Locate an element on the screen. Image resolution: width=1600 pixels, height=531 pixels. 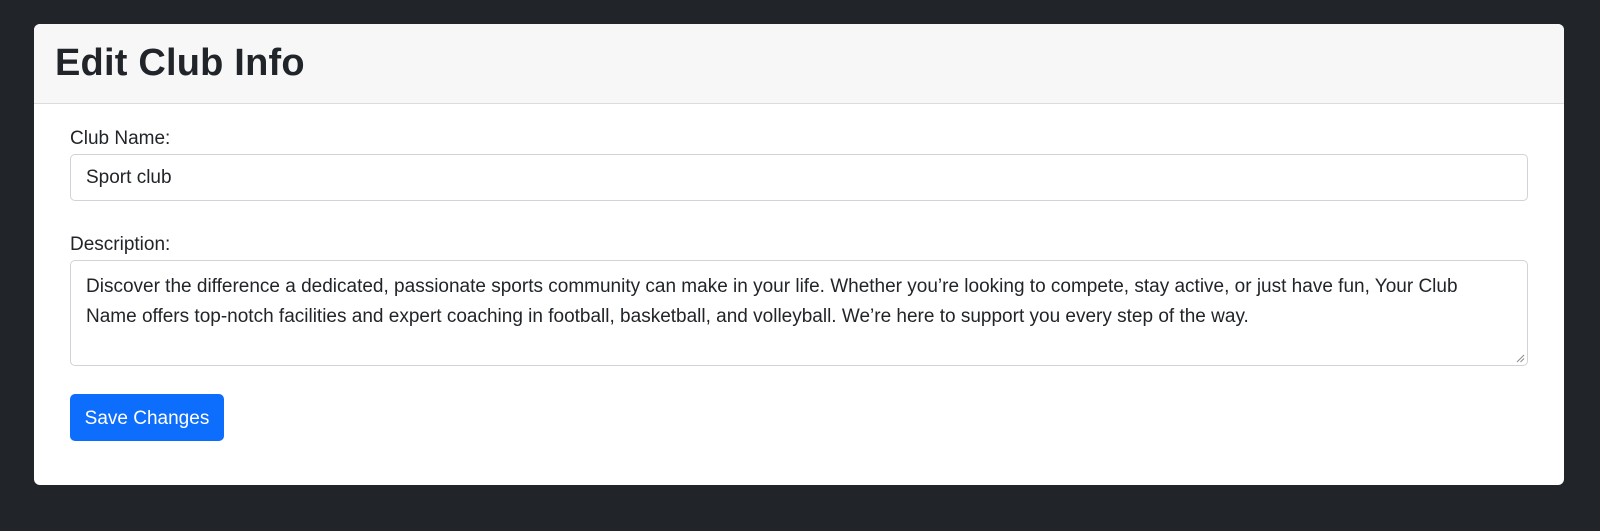
resize-handle-icon is located at coordinates (1520, 358).